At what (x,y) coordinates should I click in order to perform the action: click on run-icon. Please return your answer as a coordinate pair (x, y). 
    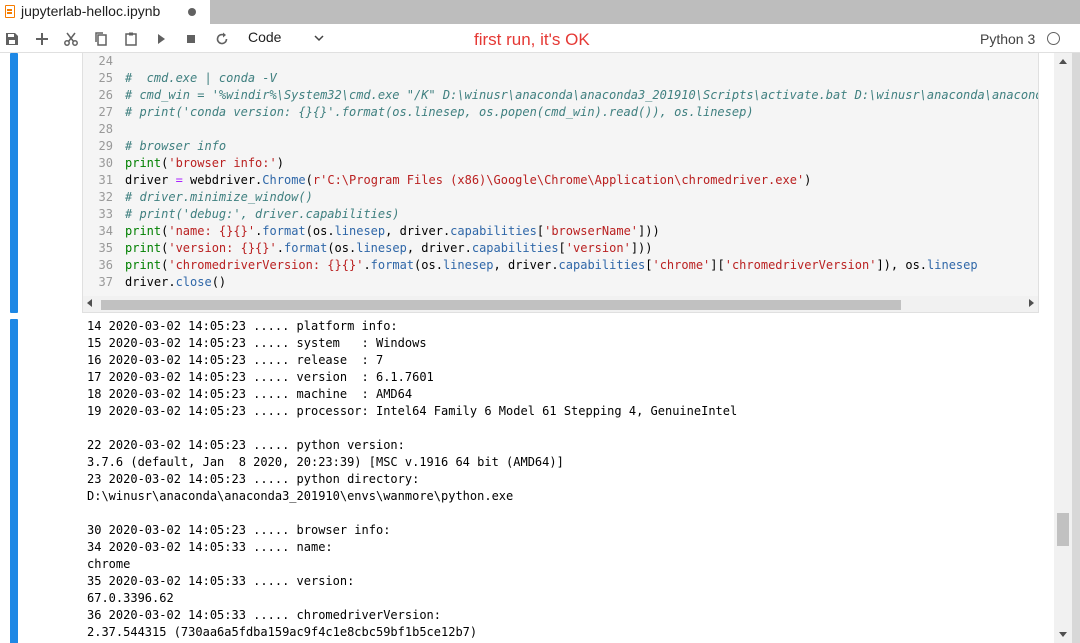
    Looking at the image, I should click on (161, 39).